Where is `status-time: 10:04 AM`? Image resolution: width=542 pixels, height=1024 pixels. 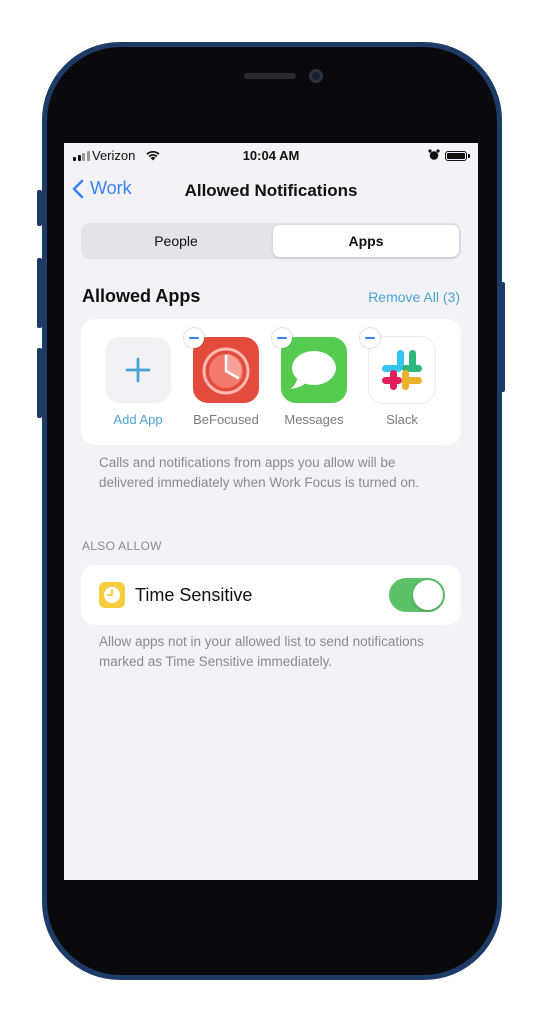 status-time: 10:04 AM is located at coordinates (271, 155).